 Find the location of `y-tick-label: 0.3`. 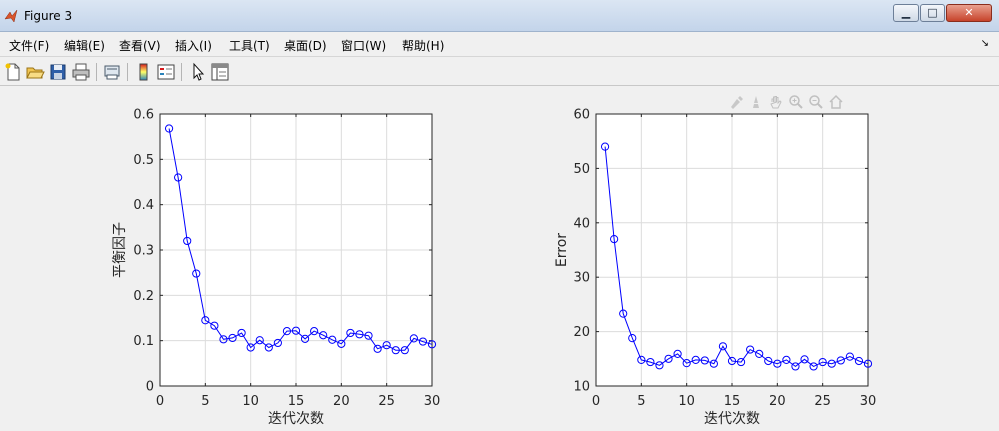

y-tick-label: 0.3 is located at coordinates (143, 251).